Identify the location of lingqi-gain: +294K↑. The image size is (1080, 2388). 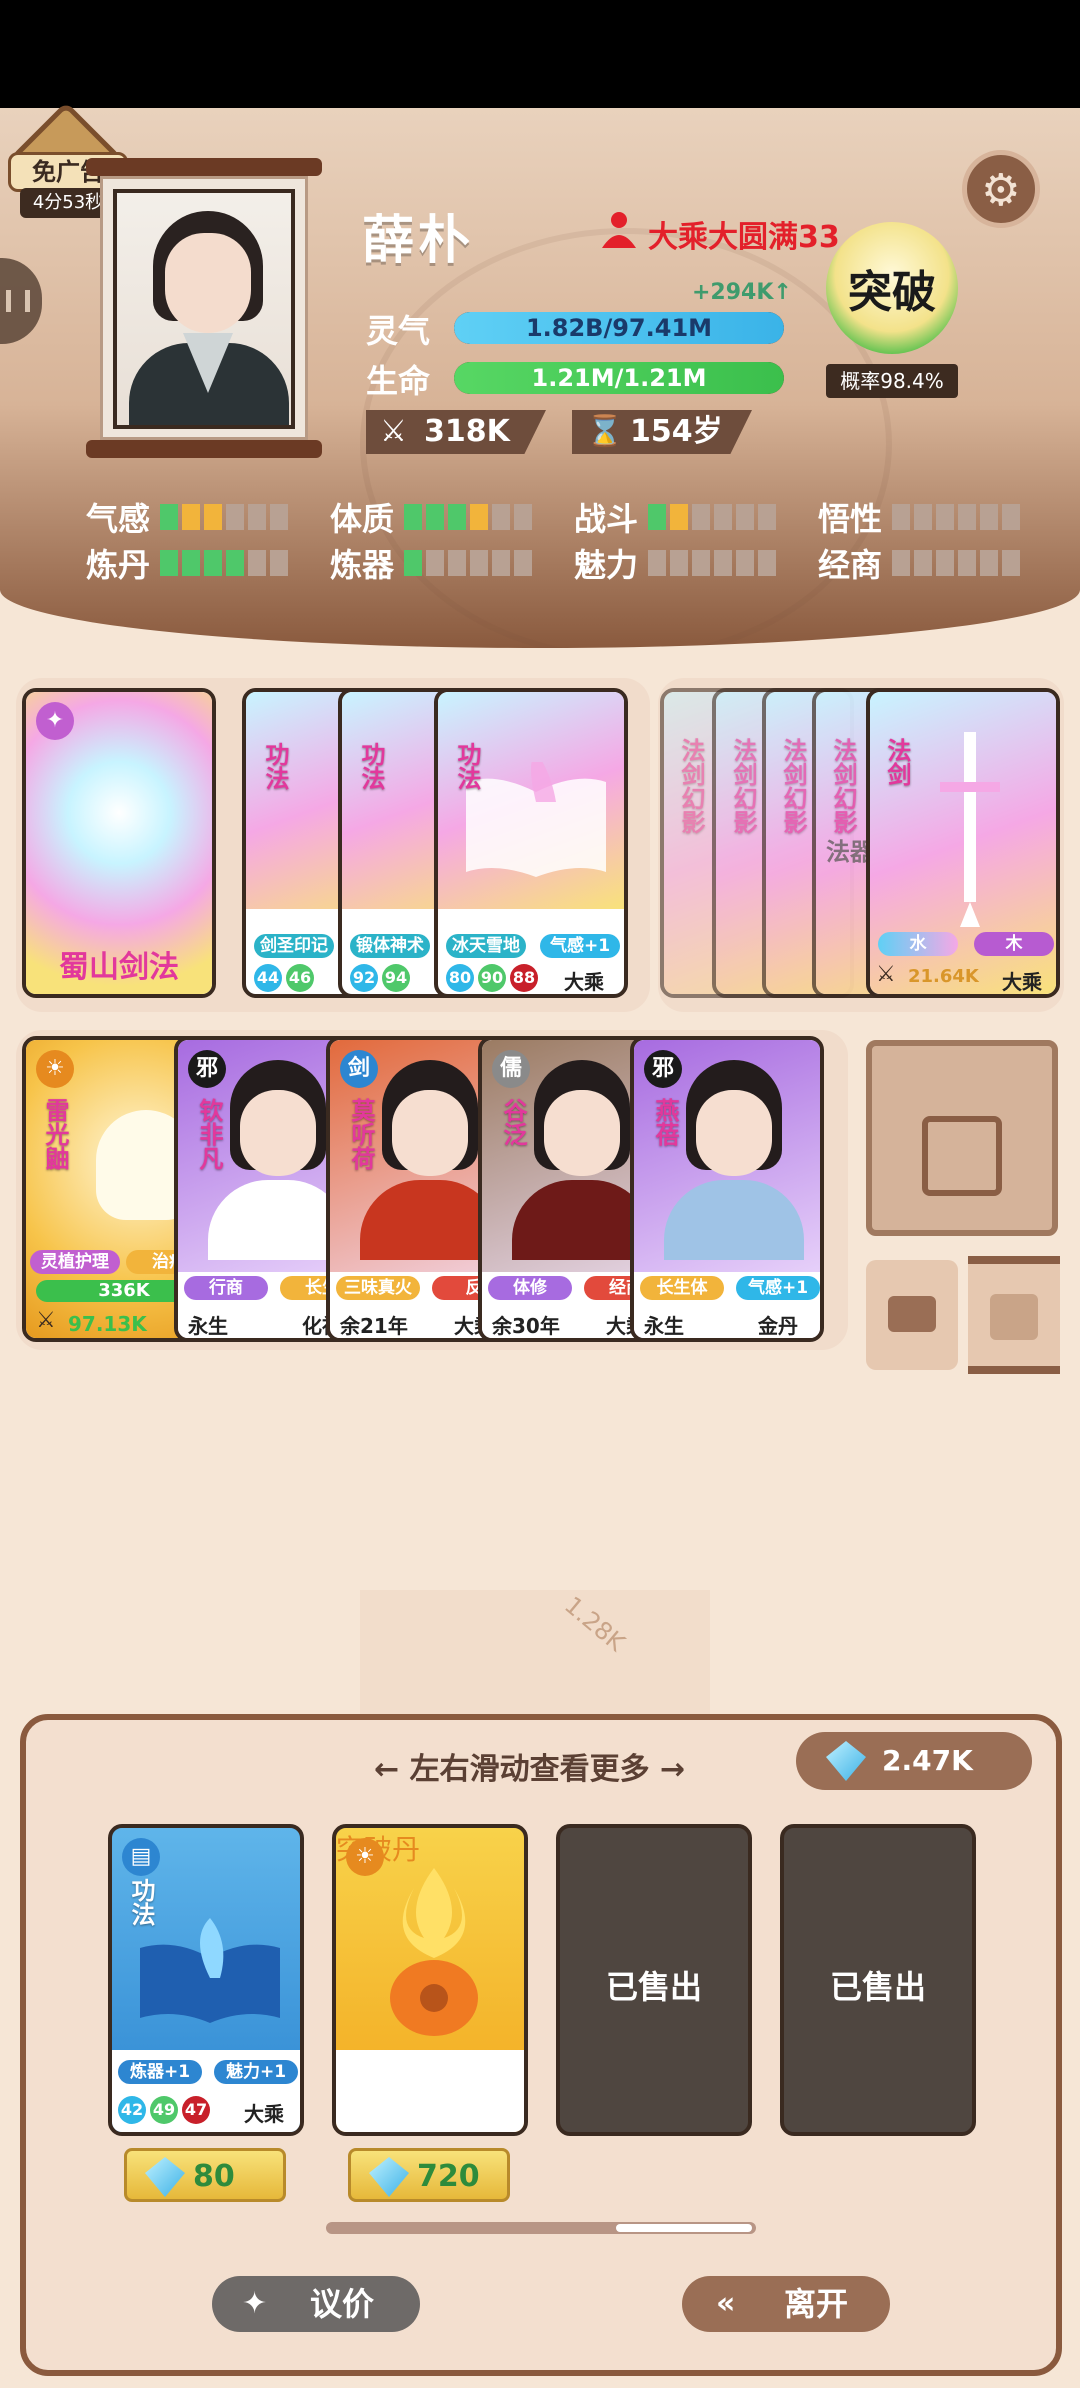
(742, 292).